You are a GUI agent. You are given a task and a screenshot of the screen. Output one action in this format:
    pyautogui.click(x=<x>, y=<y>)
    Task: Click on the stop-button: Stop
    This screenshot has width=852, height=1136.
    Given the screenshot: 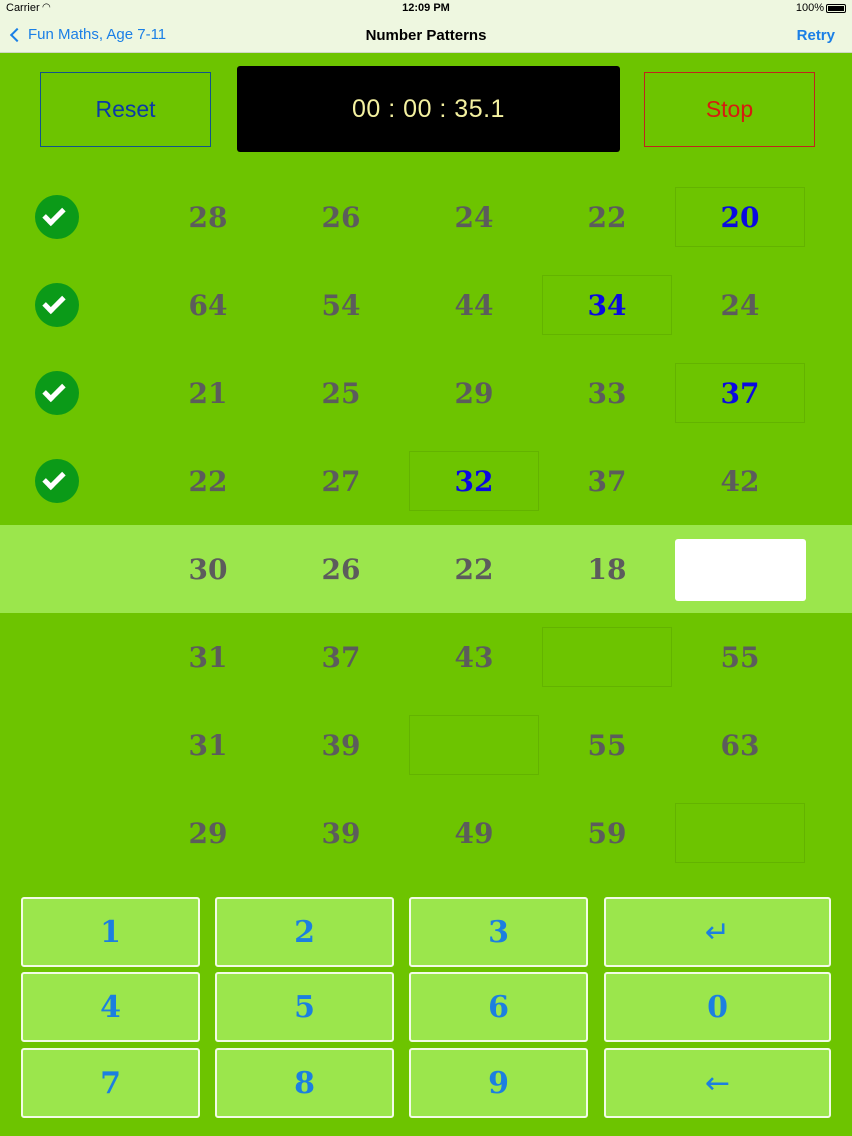 What is the action you would take?
    pyautogui.click(x=729, y=109)
    